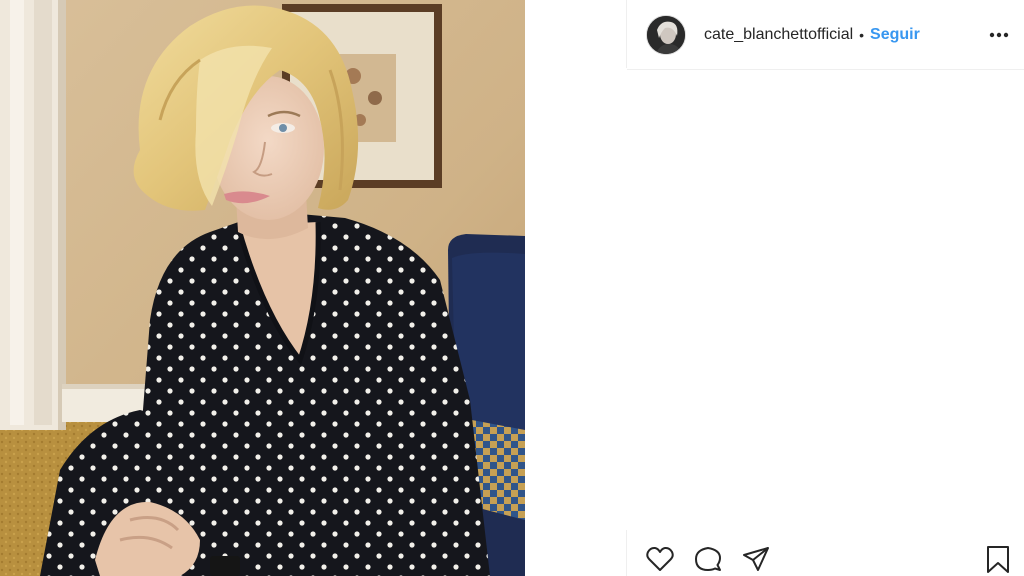 The image size is (1024, 576). I want to click on avatar-image, so click(666, 34).